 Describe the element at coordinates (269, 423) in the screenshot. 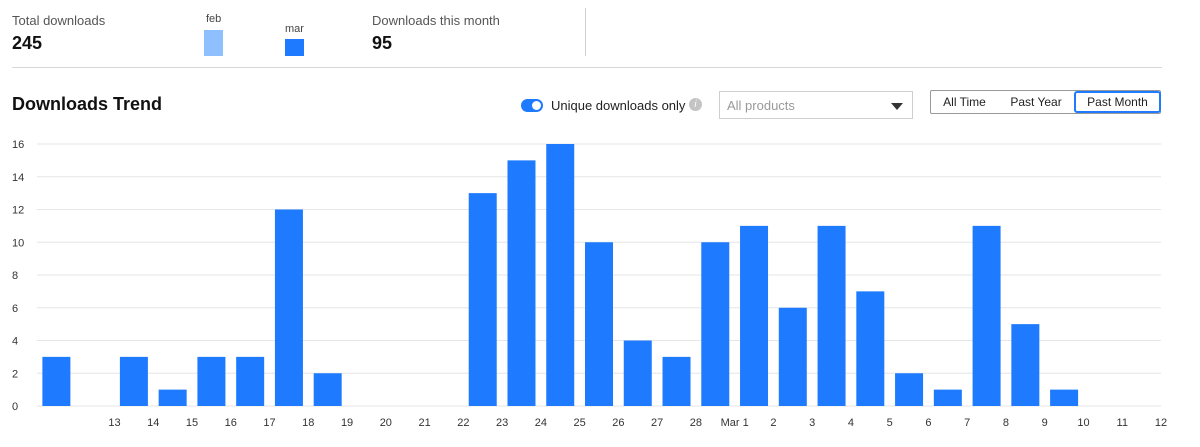

I see `x-tick-label: 17` at that location.